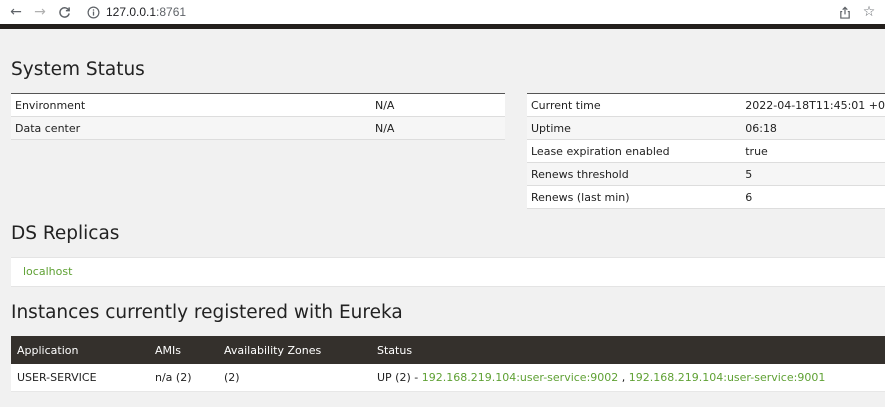 Image resolution: width=885 pixels, height=407 pixels. What do you see at coordinates (813, 197) in the screenshot?
I see `renews-last-min-value: 6` at bounding box center [813, 197].